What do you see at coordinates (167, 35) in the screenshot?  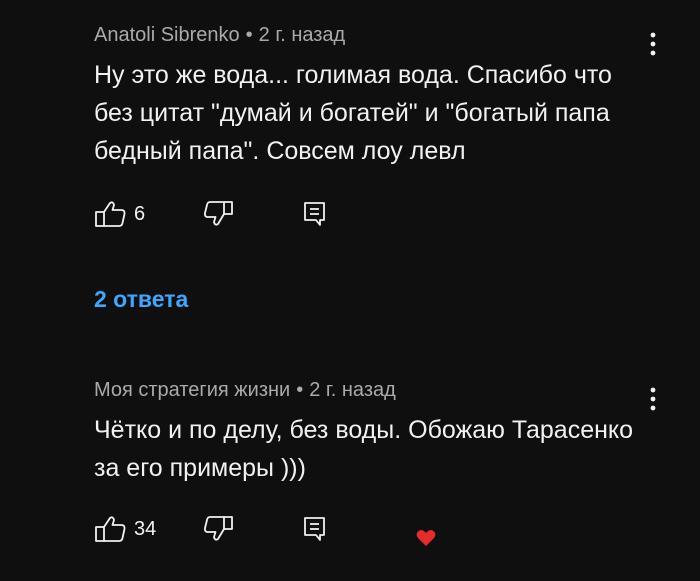 I see `comment-author: Anatoli Sibrenko` at bounding box center [167, 35].